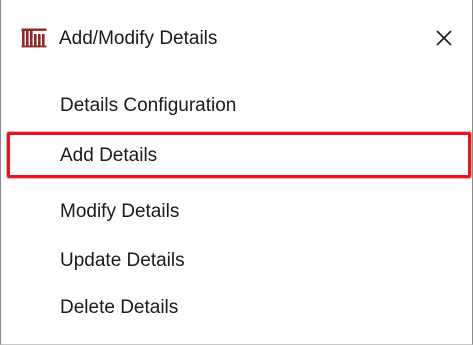 The height and width of the screenshot is (345, 473). Describe the element at coordinates (444, 38) in the screenshot. I see `close-button` at that location.